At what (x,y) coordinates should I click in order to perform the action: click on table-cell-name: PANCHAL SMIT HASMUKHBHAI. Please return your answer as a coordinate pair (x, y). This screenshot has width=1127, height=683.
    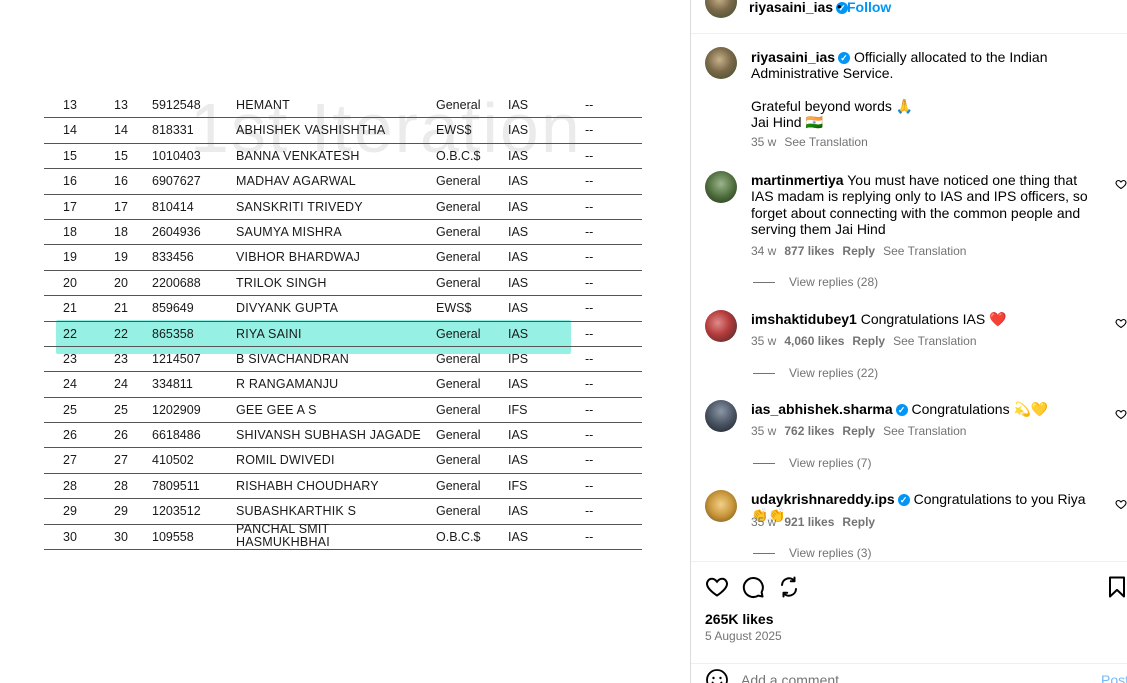
    Looking at the image, I should click on (283, 535).